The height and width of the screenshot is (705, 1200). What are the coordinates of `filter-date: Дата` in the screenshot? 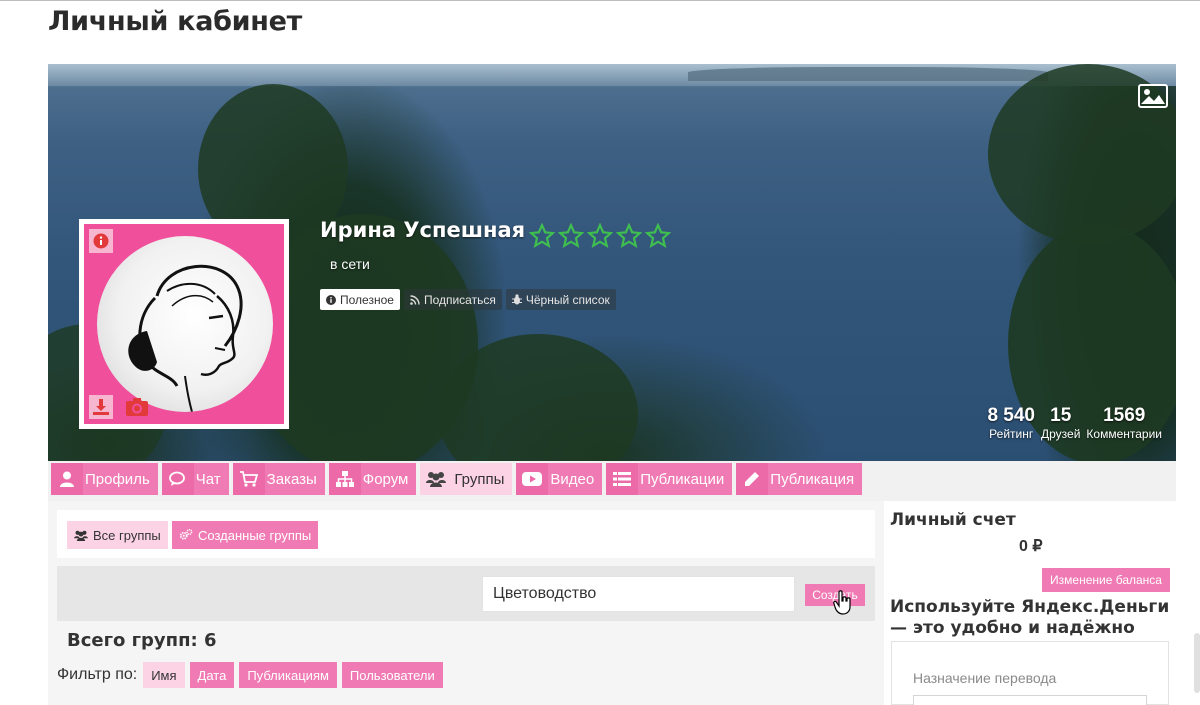 It's located at (212, 675).